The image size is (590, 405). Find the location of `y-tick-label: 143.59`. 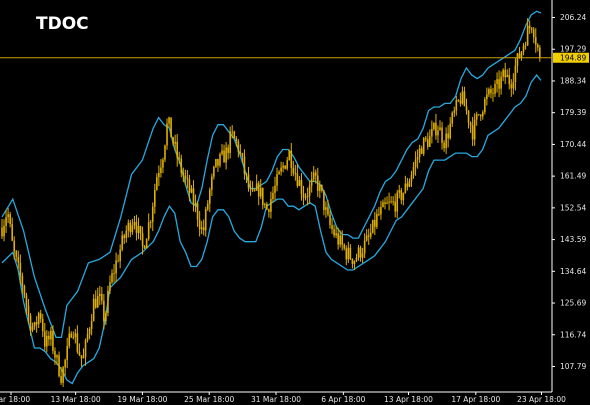

y-tick-label: 143.59 is located at coordinates (573, 239).